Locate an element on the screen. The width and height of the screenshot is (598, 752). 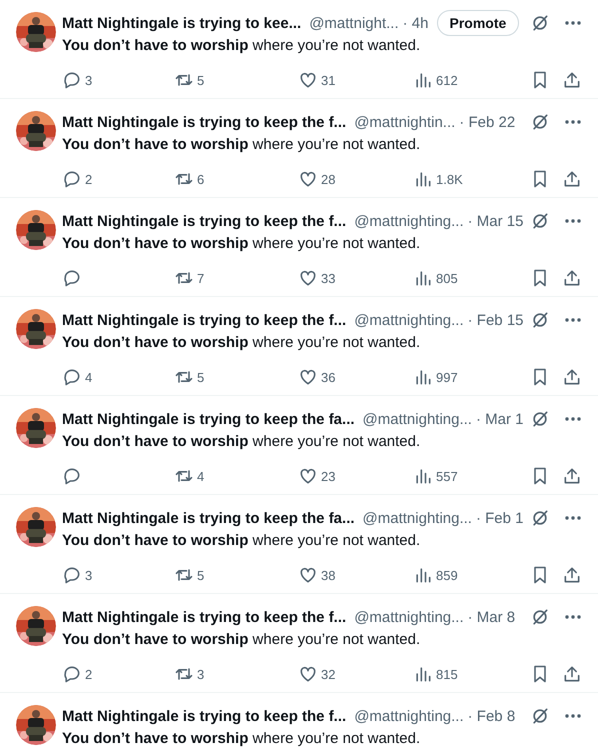
count: 815 is located at coordinates (447, 674).